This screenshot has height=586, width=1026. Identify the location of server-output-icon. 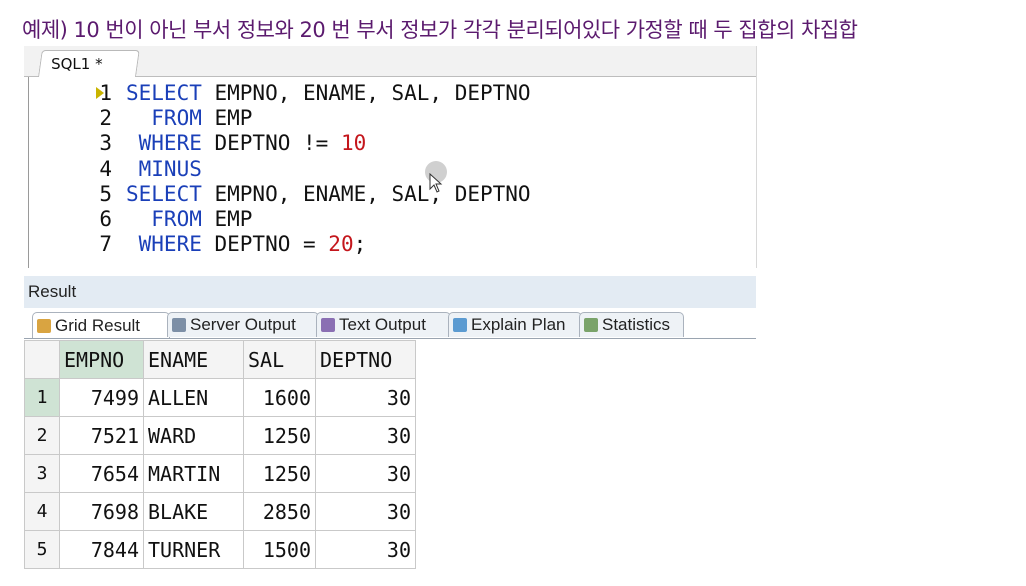
(179, 325).